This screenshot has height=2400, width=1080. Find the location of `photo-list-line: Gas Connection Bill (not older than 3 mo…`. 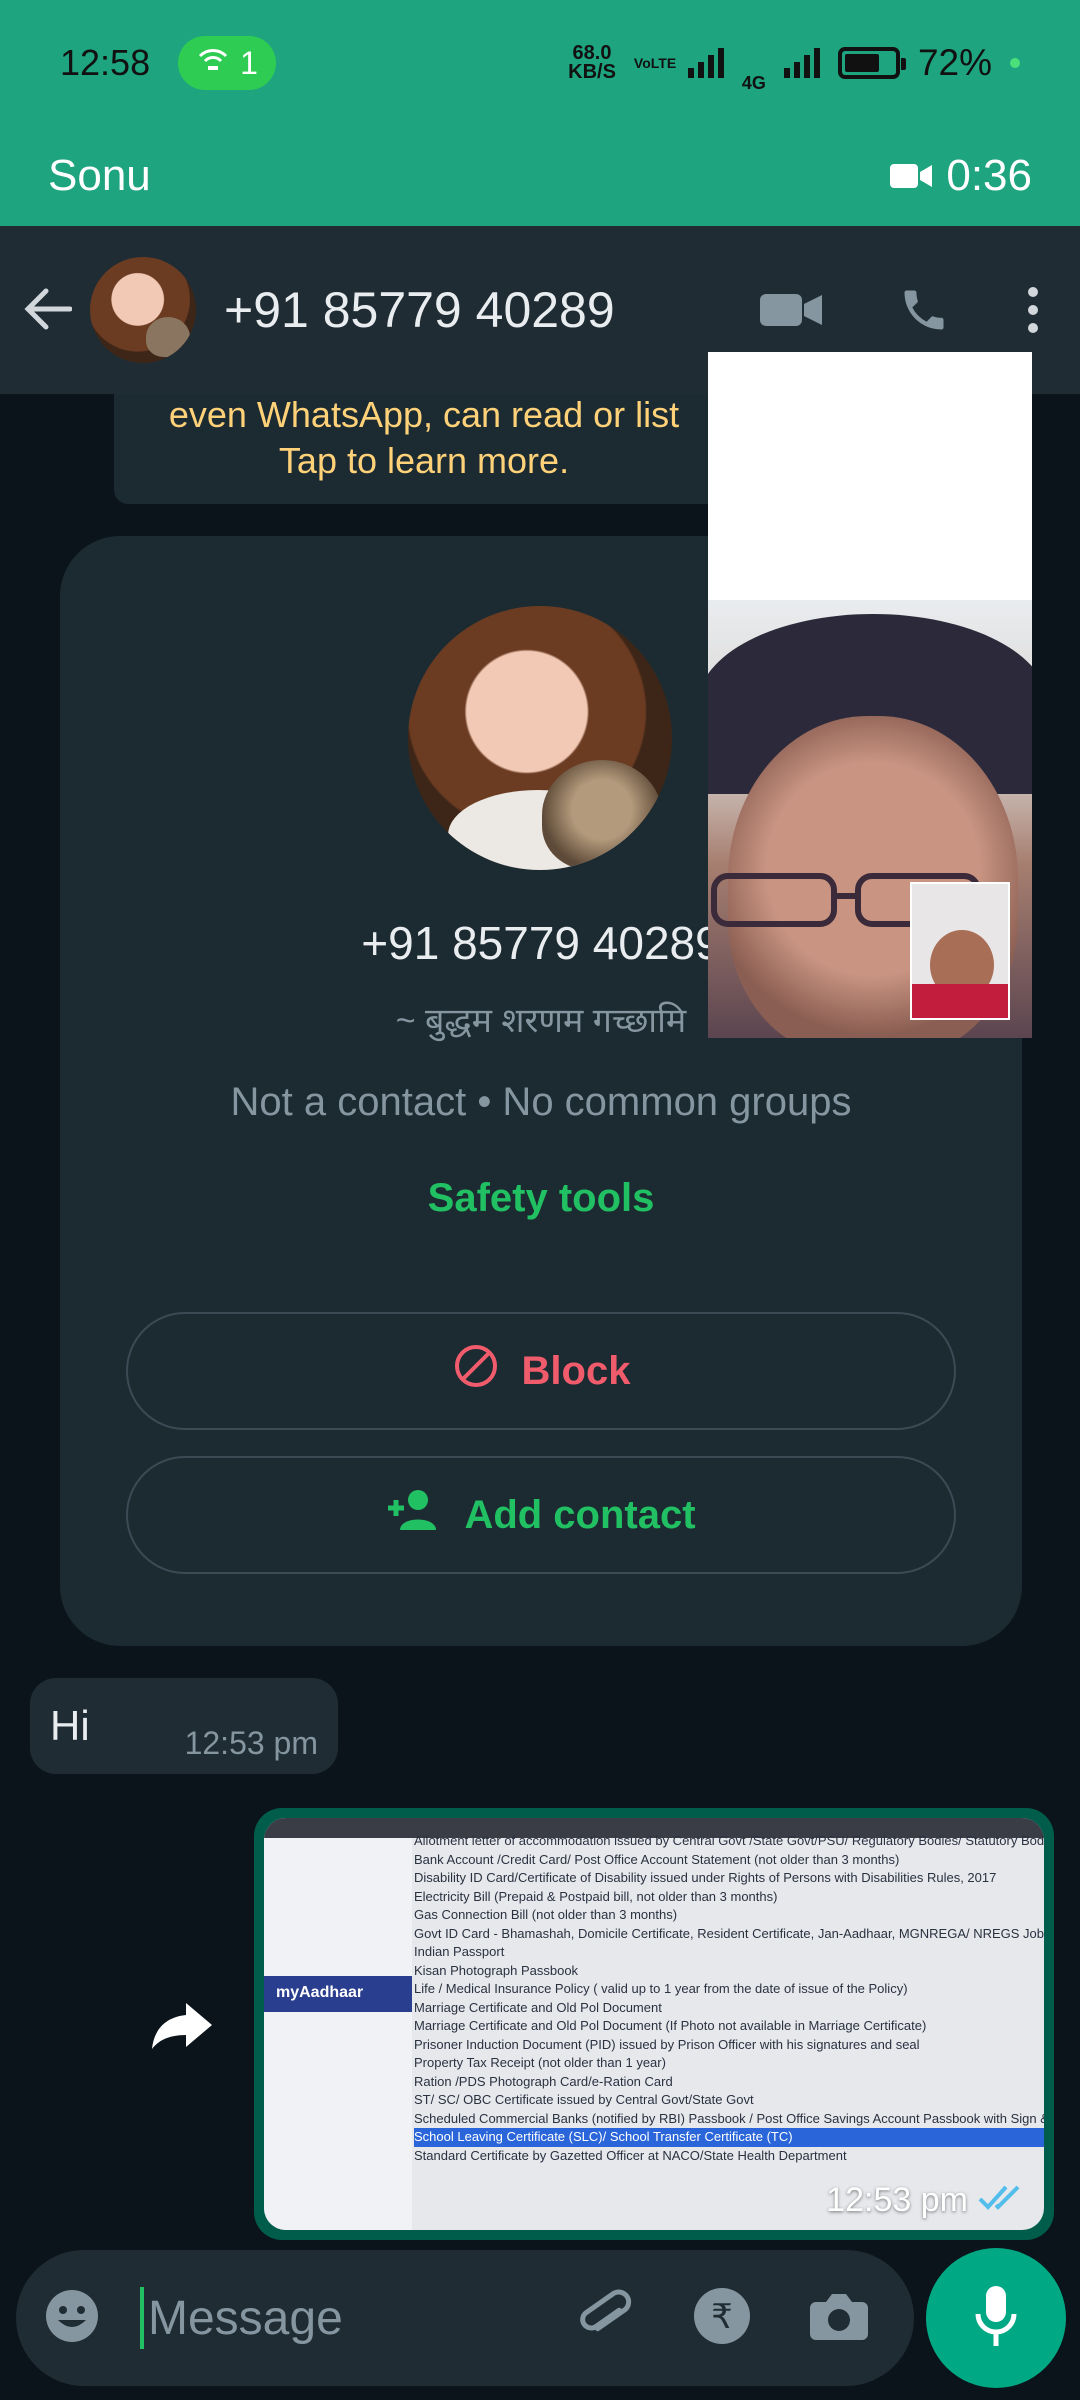

photo-list-line: Gas Connection Bill (not older than 3 mo… is located at coordinates (546, 1914).